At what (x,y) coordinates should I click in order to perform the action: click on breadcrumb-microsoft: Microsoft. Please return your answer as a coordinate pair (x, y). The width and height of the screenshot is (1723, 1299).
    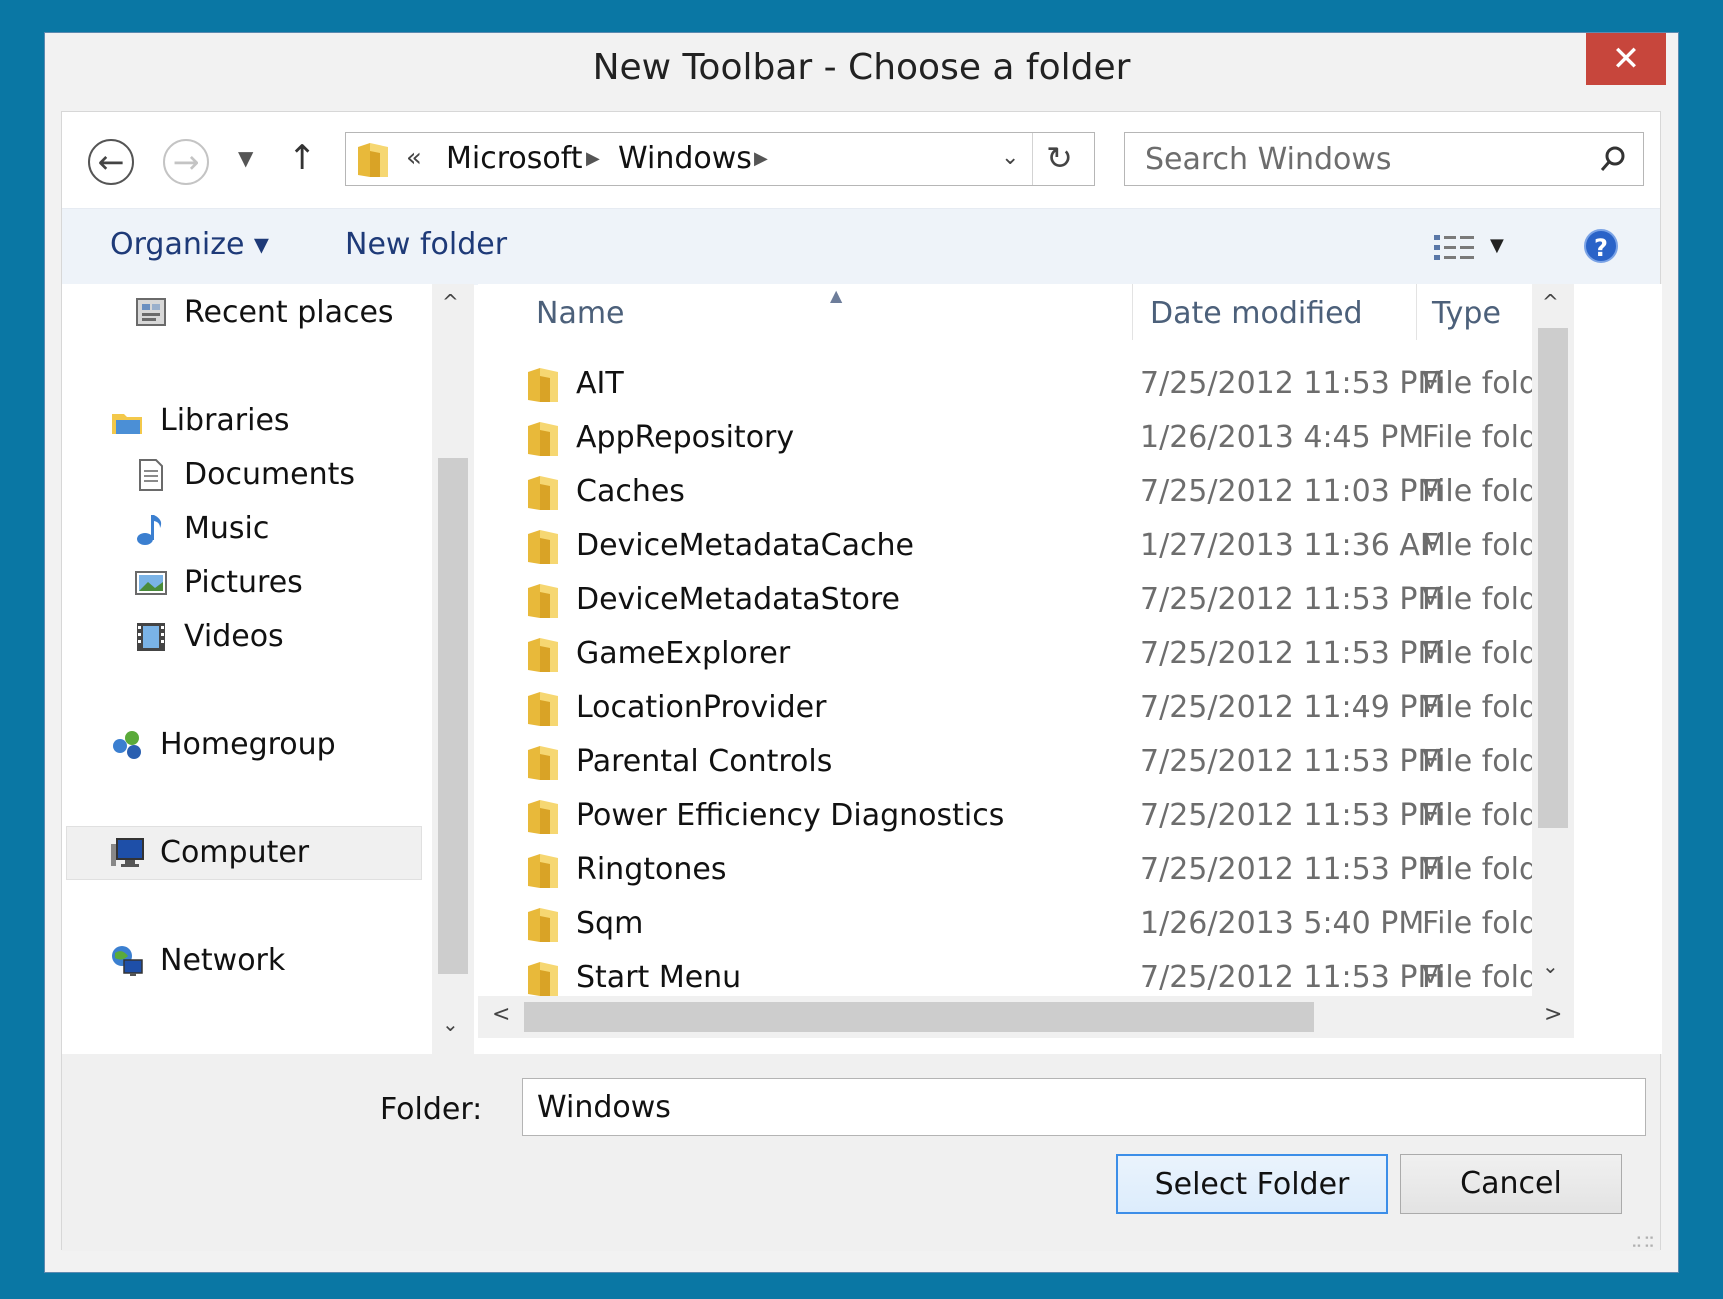
    Looking at the image, I should click on (514, 158).